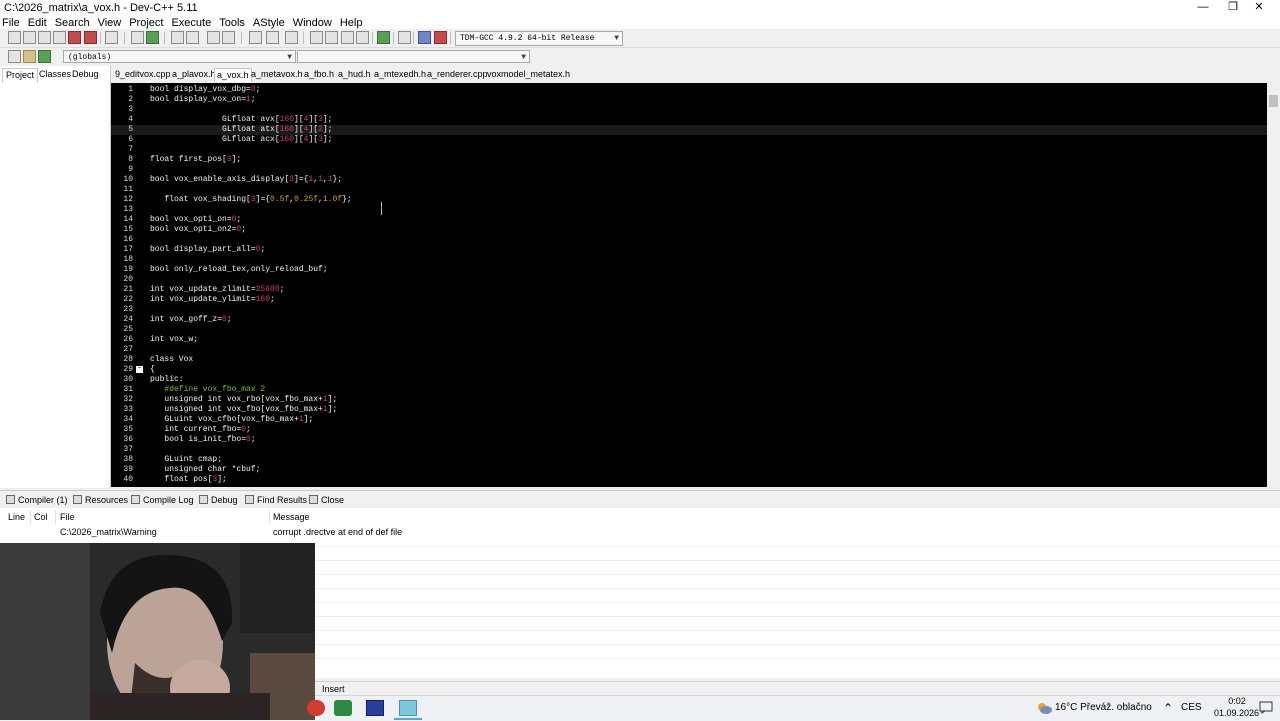 This screenshot has width=1280, height=721. Describe the element at coordinates (1266, 707) in the screenshot. I see `notification-icon` at that location.